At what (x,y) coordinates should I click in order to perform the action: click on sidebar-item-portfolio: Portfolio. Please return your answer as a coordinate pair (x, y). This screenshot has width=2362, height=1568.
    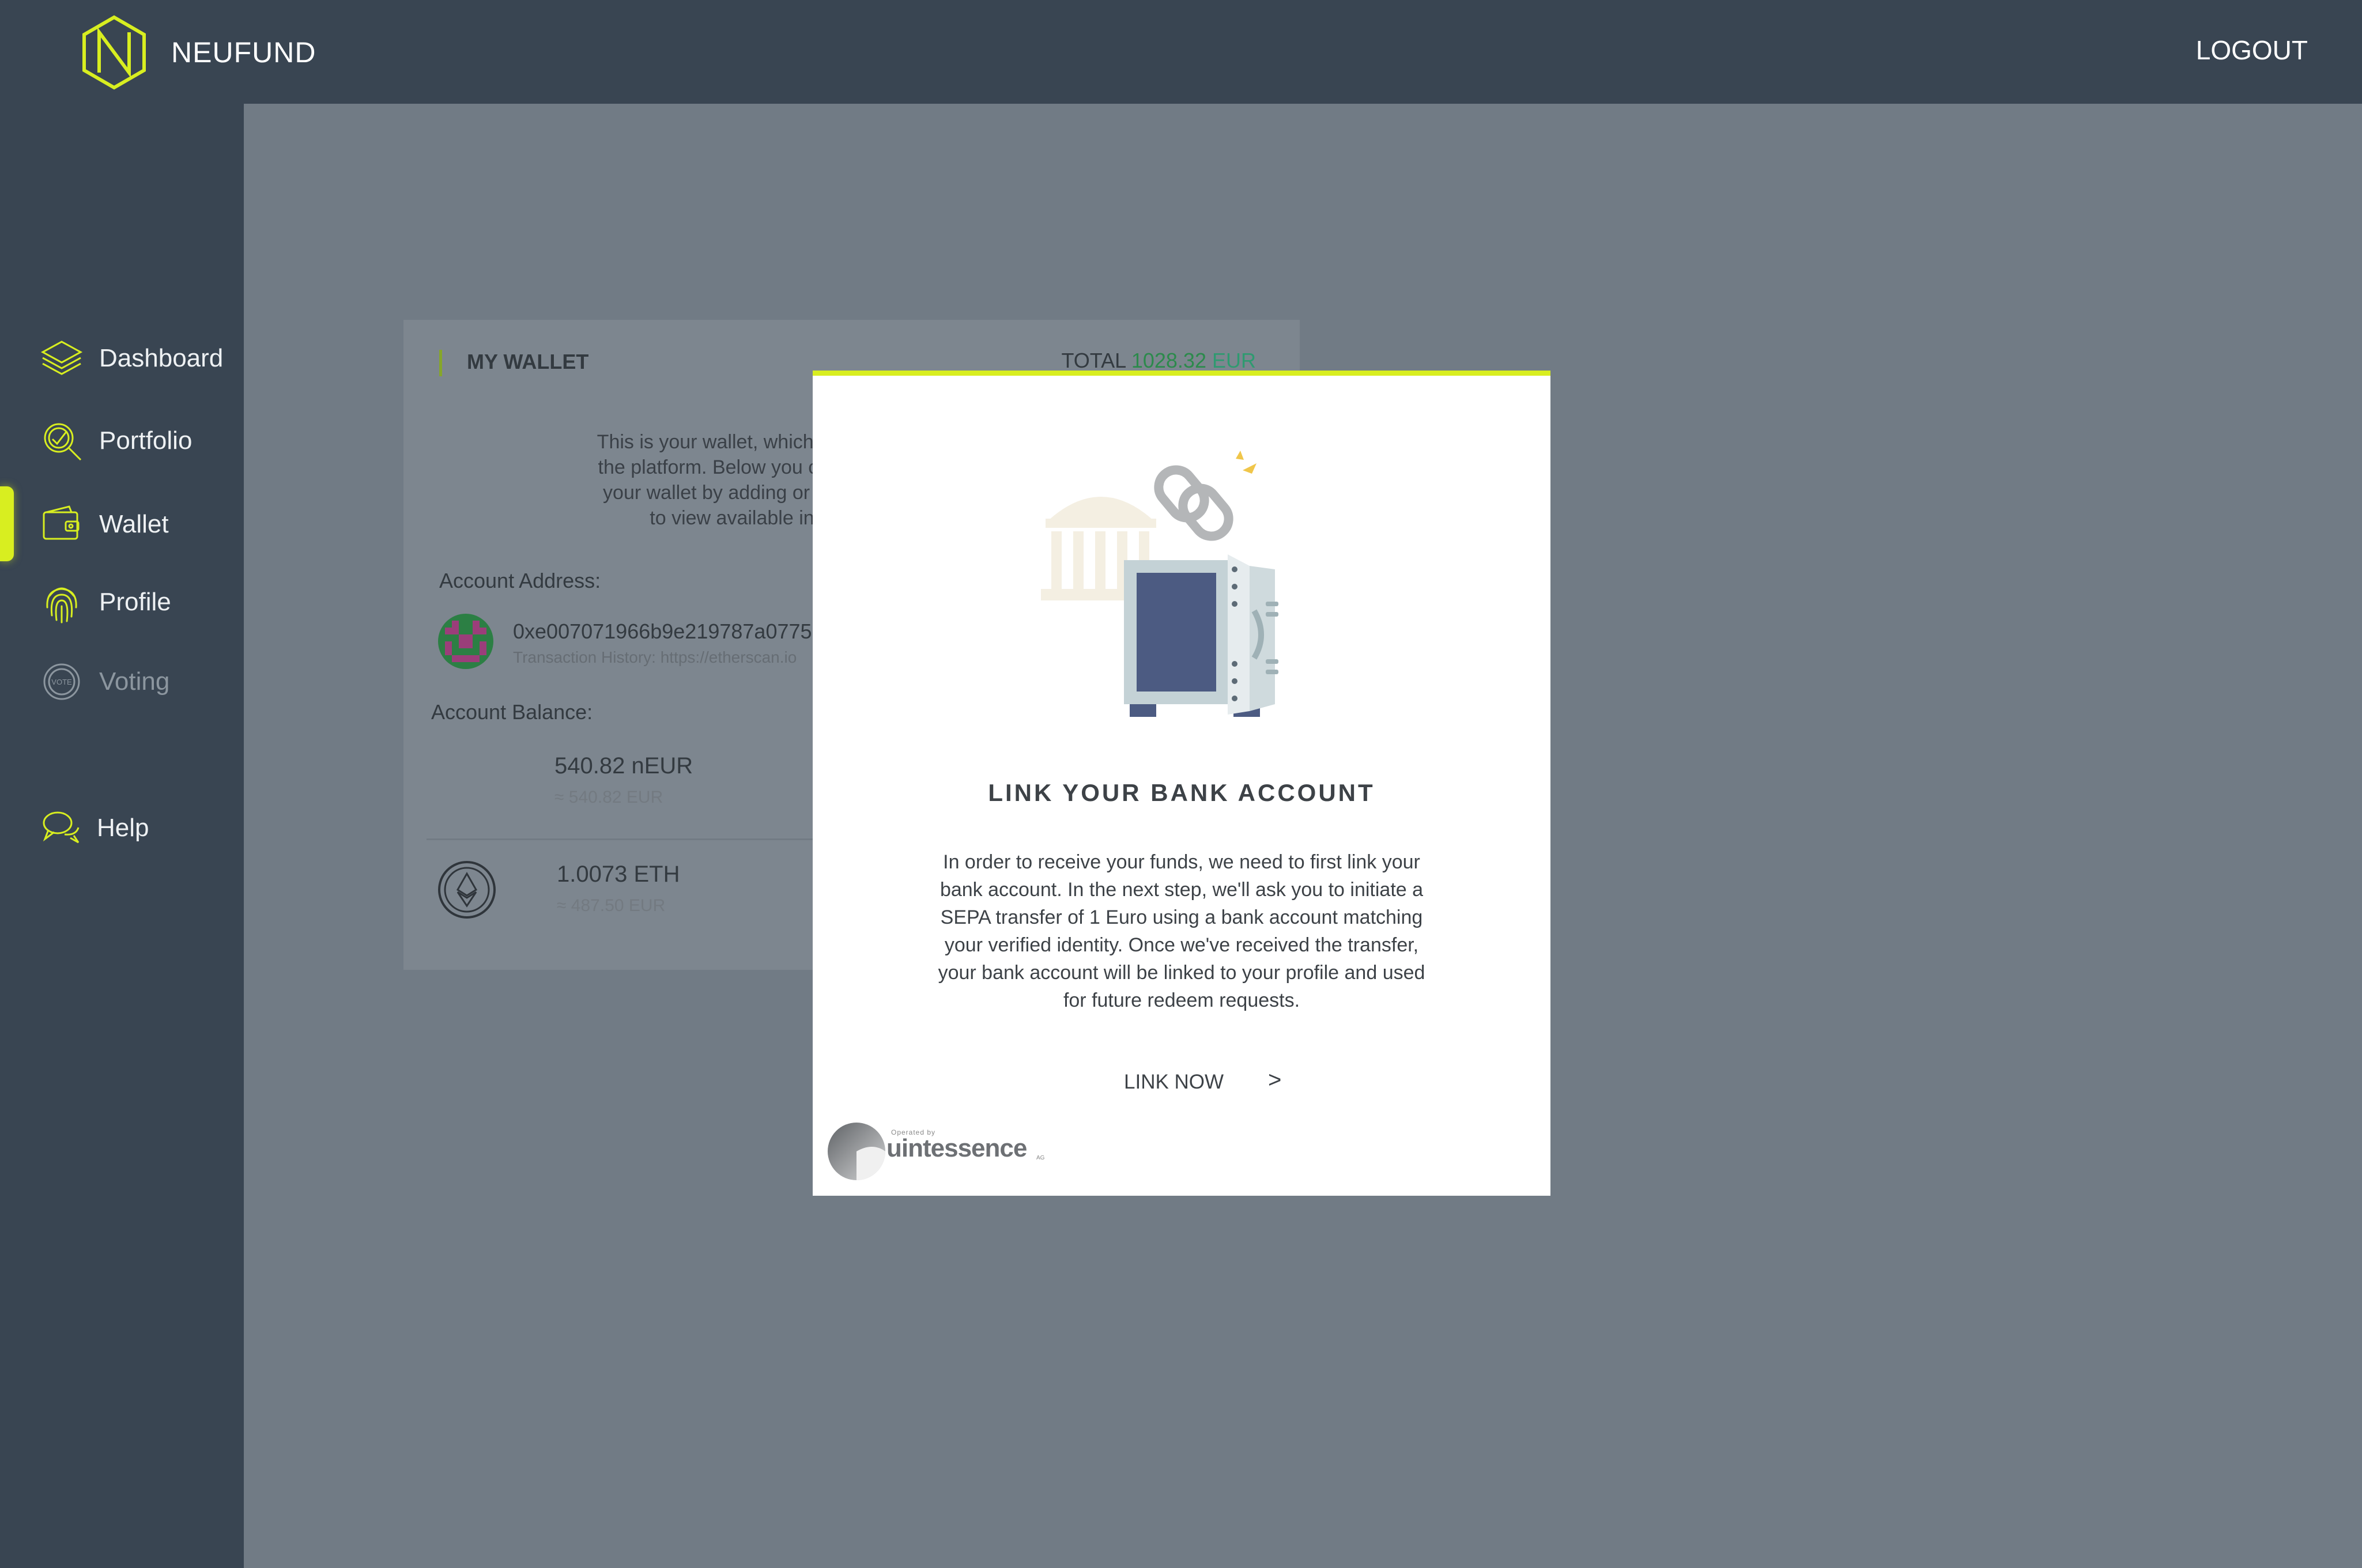
    Looking at the image, I should click on (122, 441).